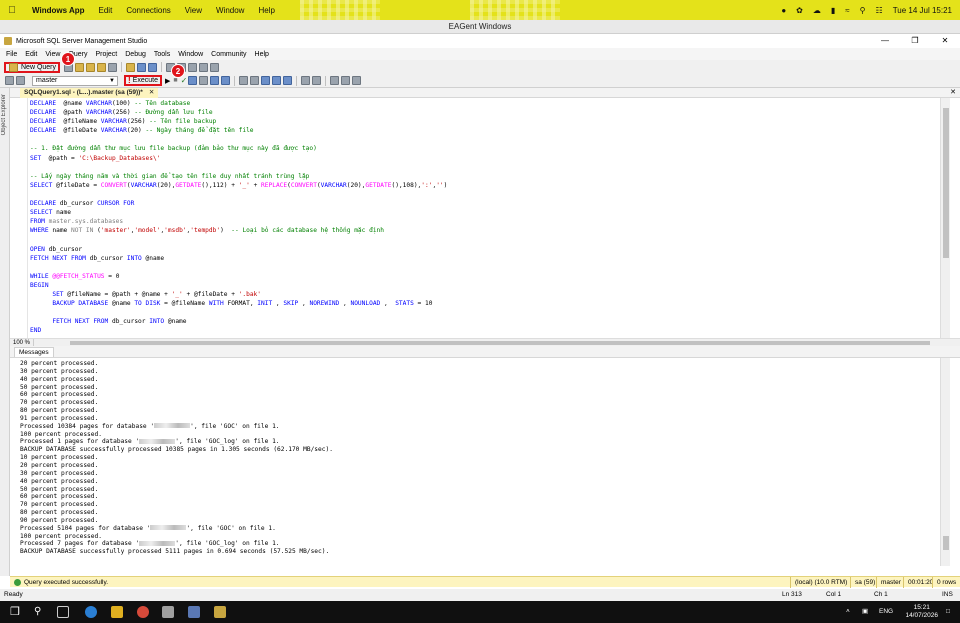  What do you see at coordinates (9, 80) in the screenshot?
I see `connect-icon` at bounding box center [9, 80].